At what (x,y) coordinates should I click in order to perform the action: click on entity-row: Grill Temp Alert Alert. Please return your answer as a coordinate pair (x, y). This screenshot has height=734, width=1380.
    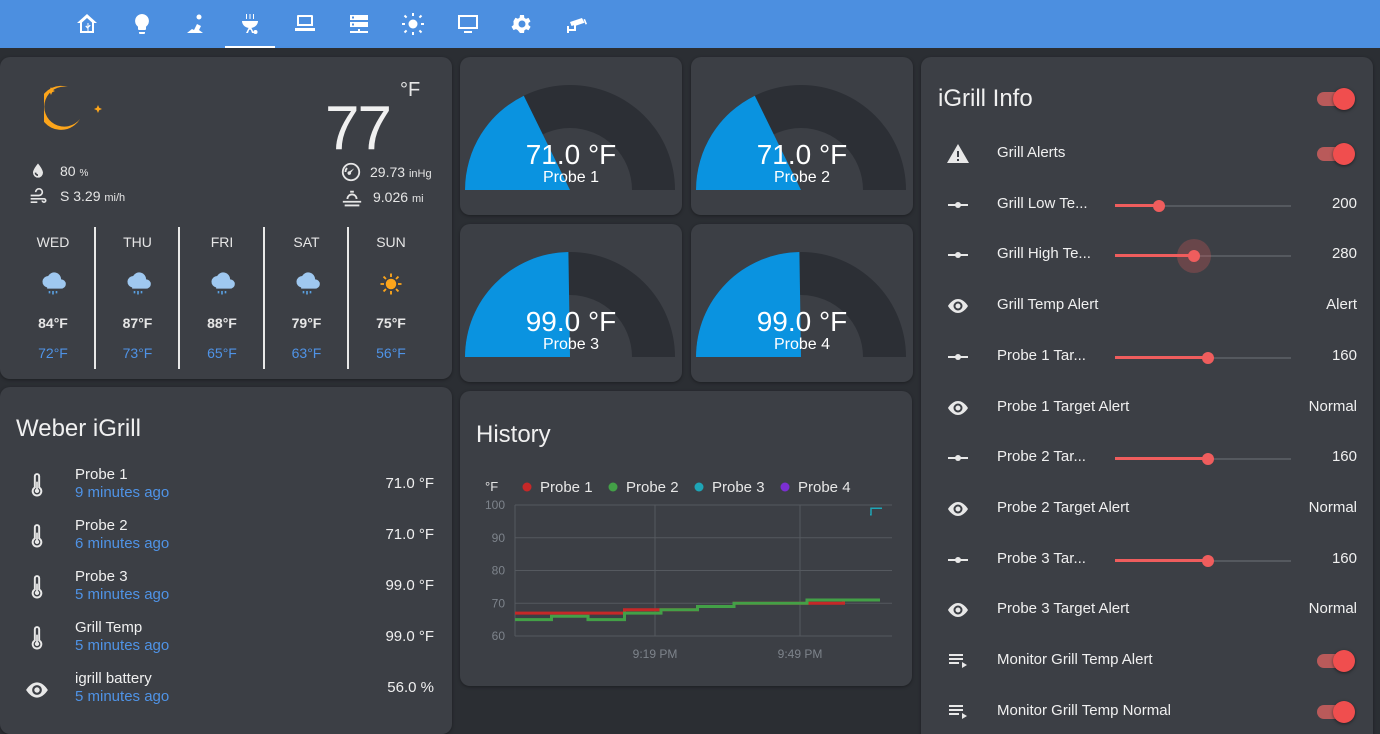
    Looking at the image, I should click on (1147, 307).